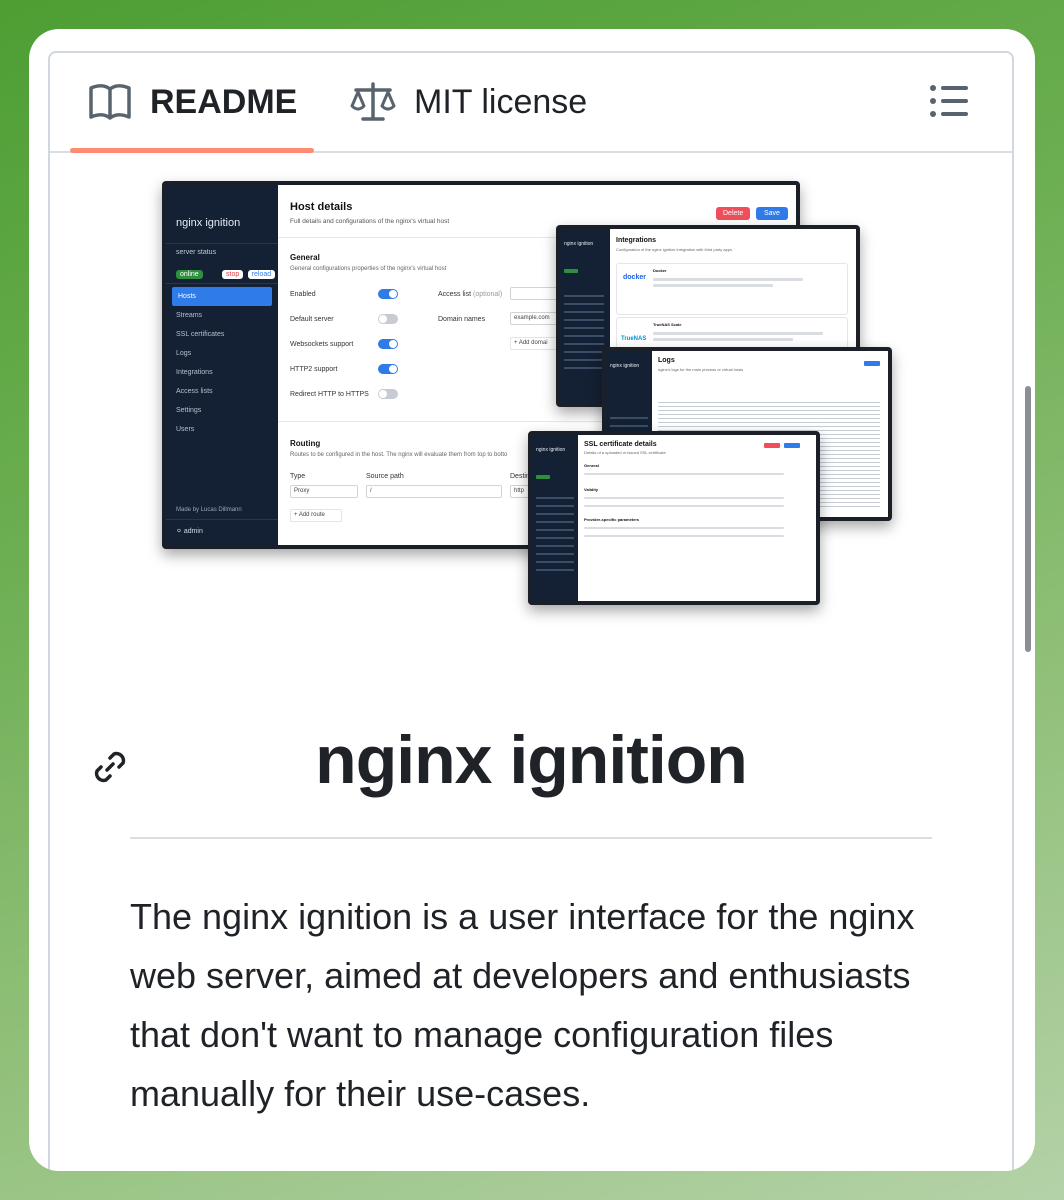 This screenshot has width=1064, height=1200. What do you see at coordinates (388, 344) in the screenshot?
I see `mock-websockets-toggle` at bounding box center [388, 344].